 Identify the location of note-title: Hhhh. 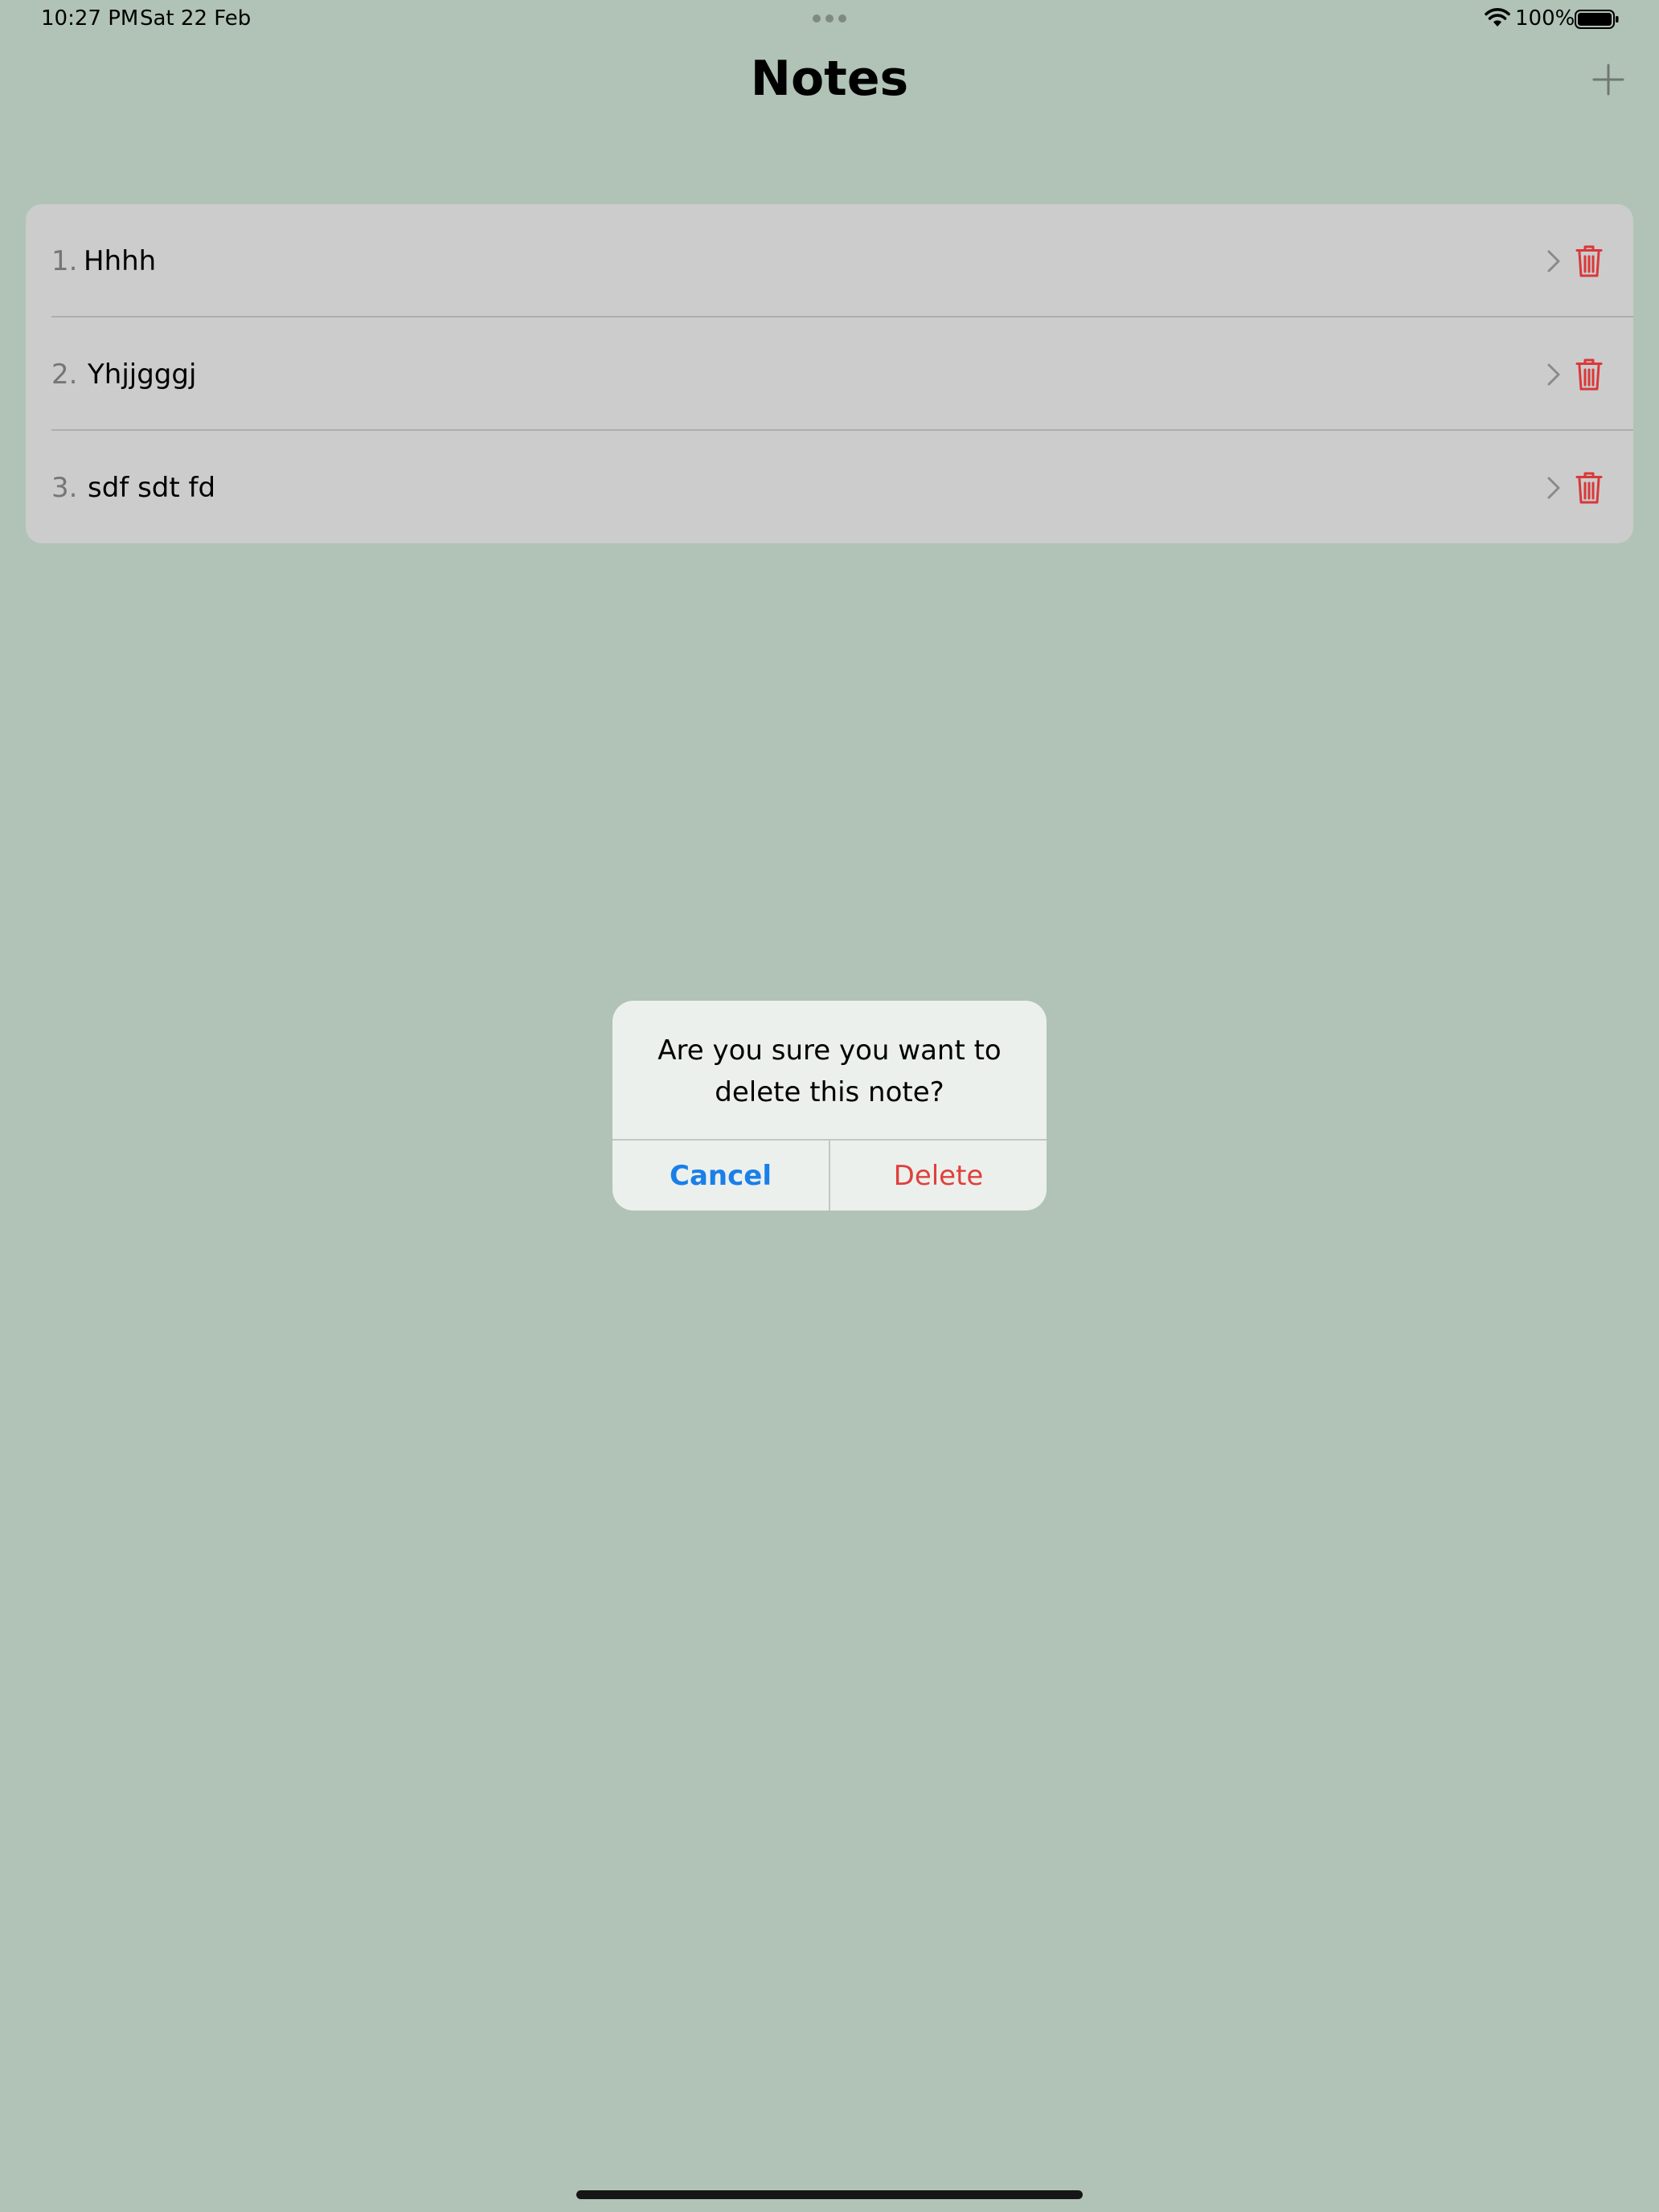
(120, 260).